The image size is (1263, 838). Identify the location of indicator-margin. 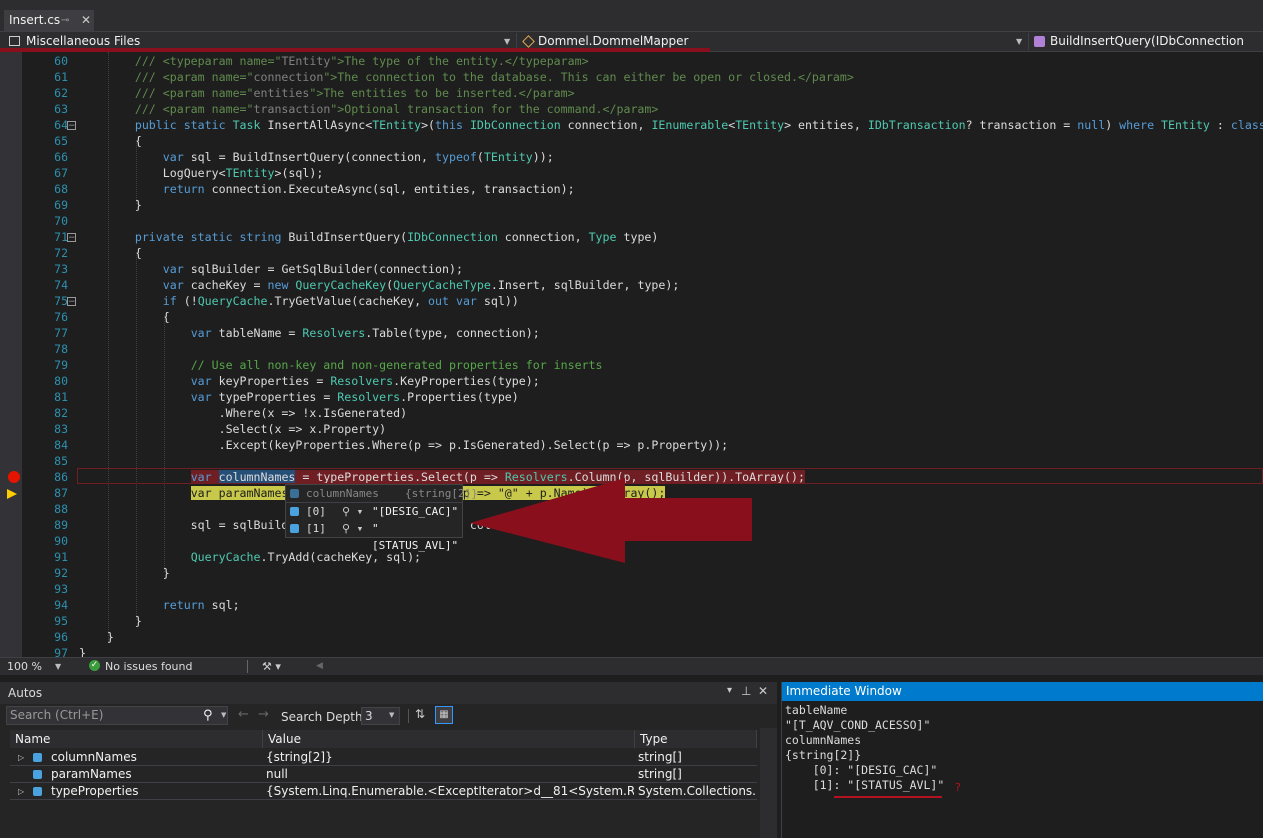
(11, 354).